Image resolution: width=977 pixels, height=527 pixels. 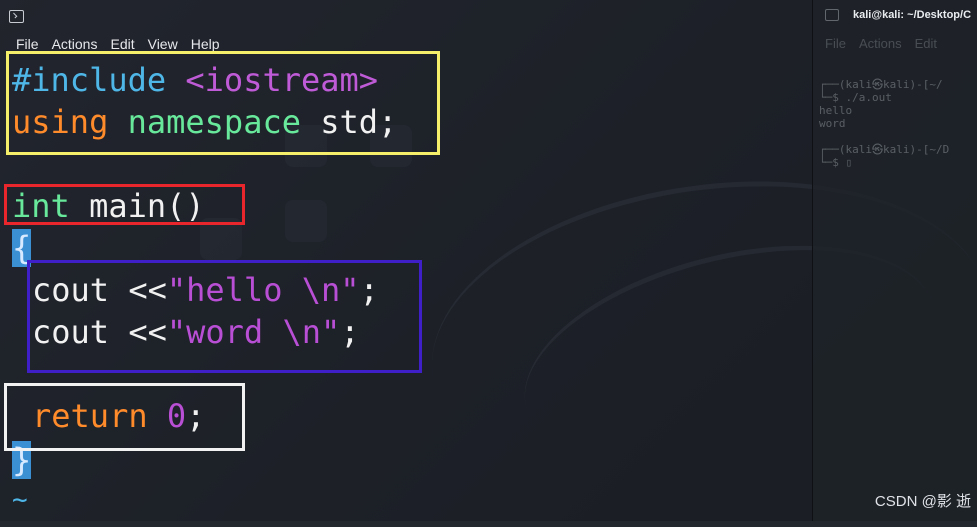 What do you see at coordinates (922, 501) in the screenshot?
I see `csdn-watermark: CSDN @影 逝` at bounding box center [922, 501].